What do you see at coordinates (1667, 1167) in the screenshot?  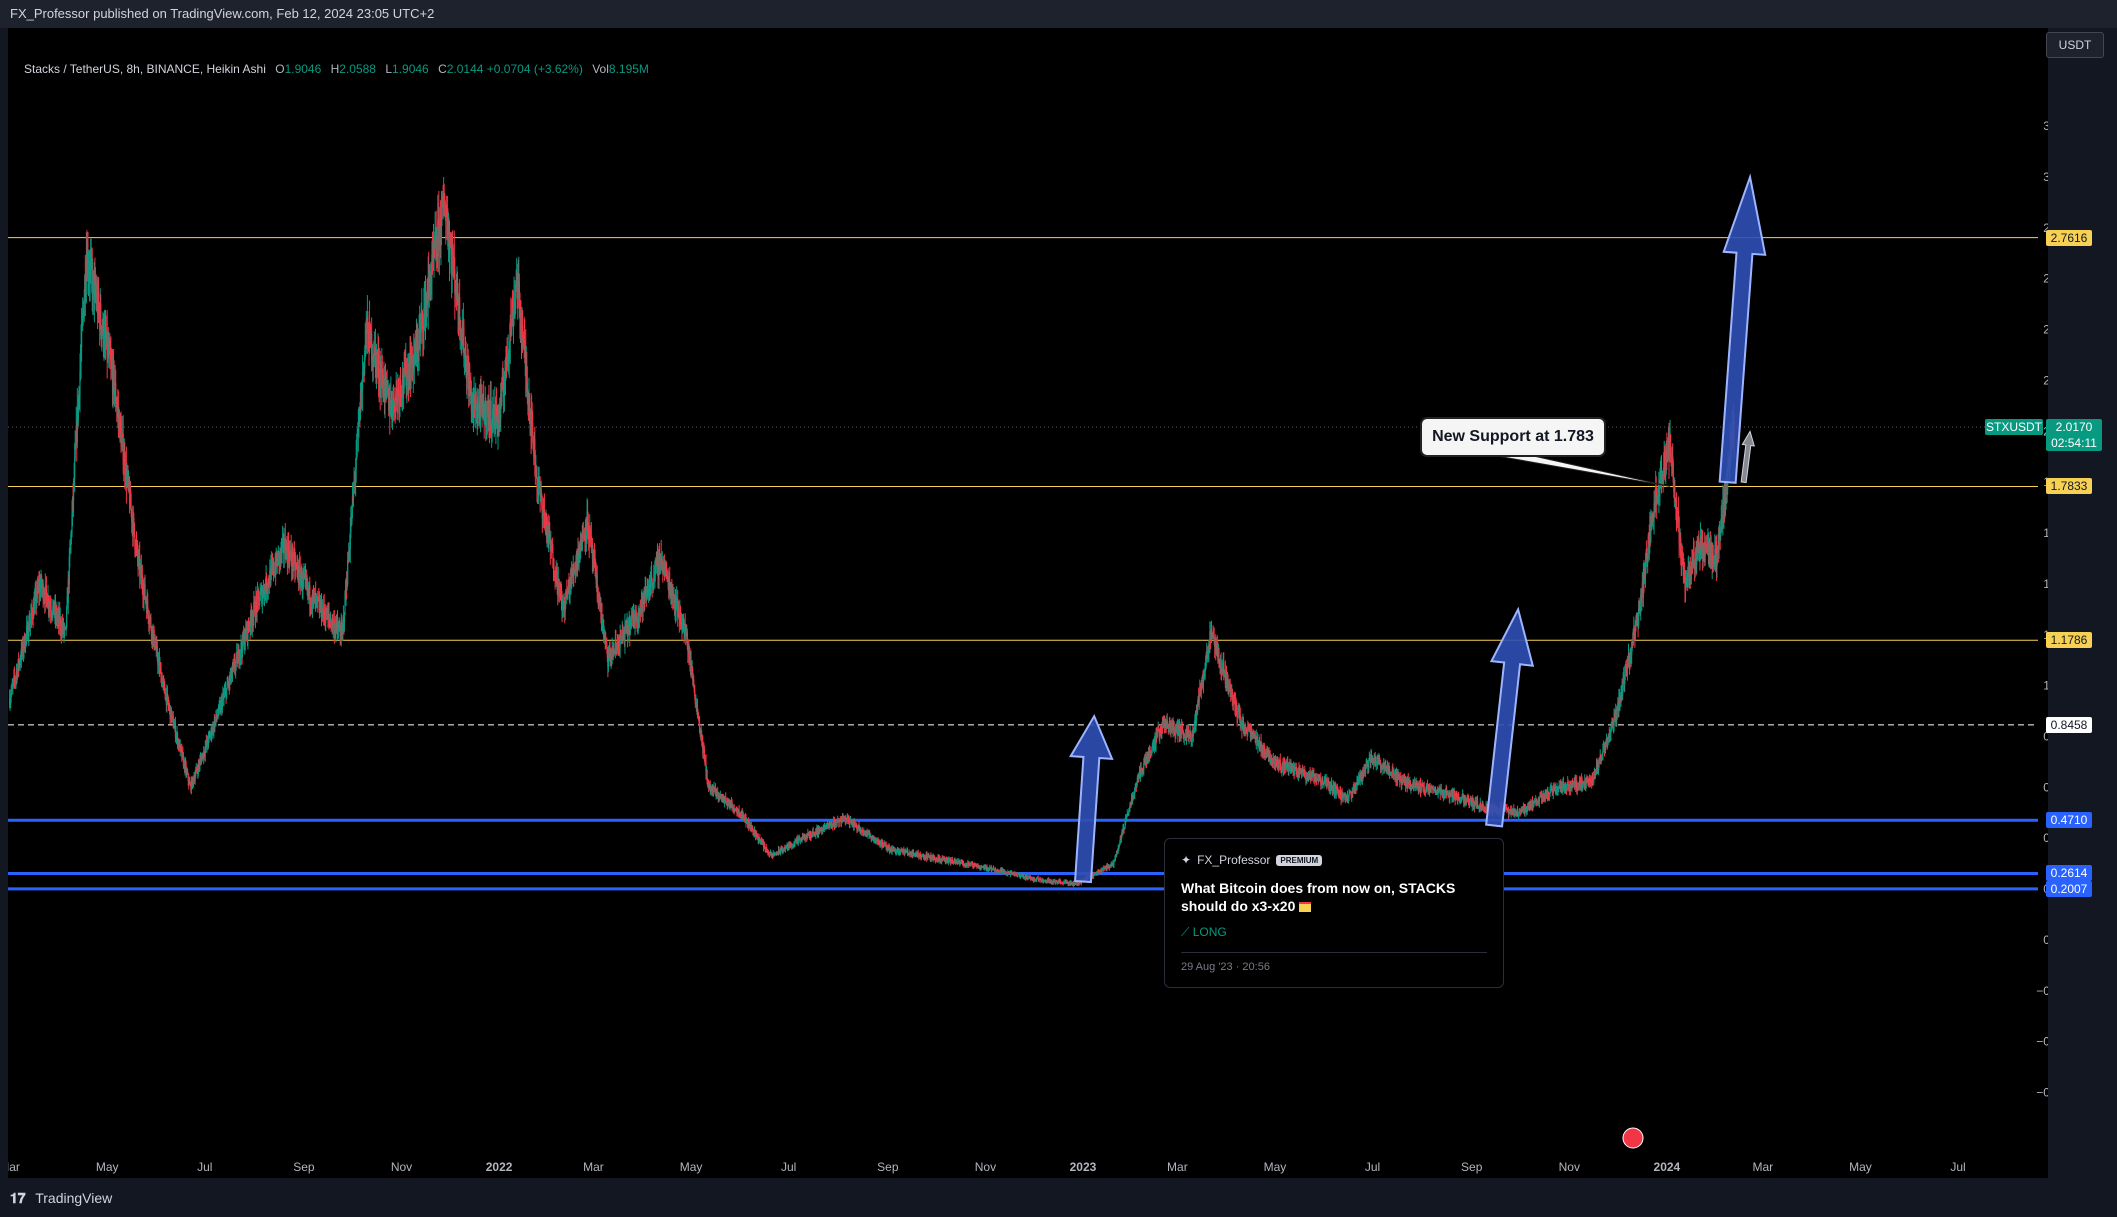 I see `x-tick-label: 2024` at bounding box center [1667, 1167].